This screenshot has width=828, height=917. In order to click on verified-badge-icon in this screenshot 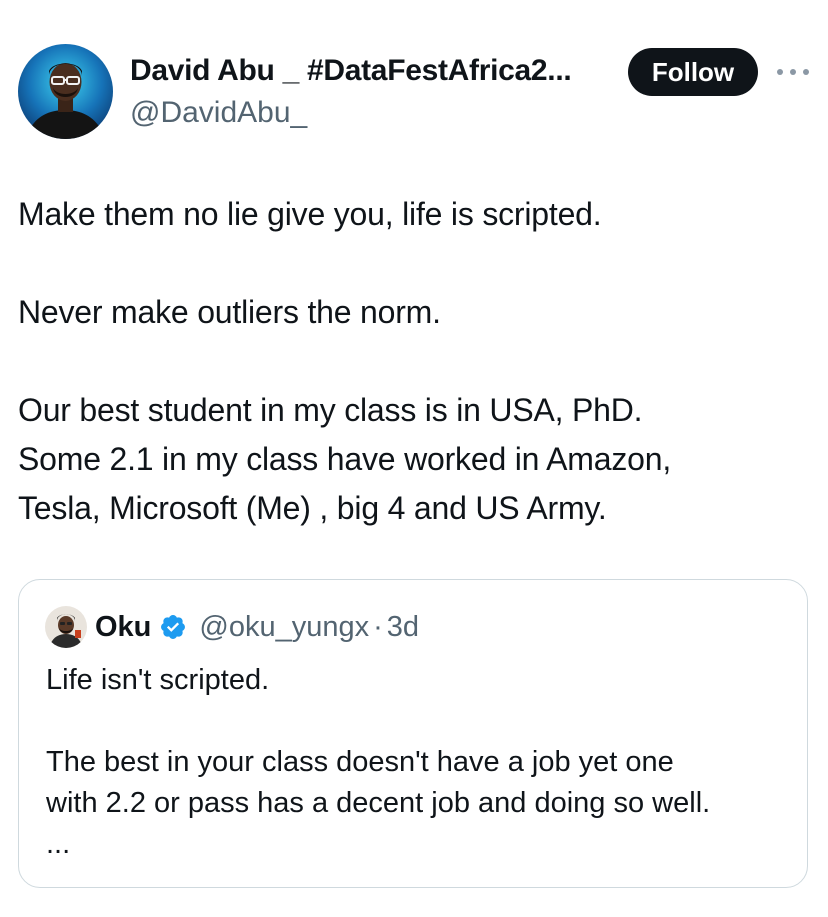, I will do `click(173, 627)`.